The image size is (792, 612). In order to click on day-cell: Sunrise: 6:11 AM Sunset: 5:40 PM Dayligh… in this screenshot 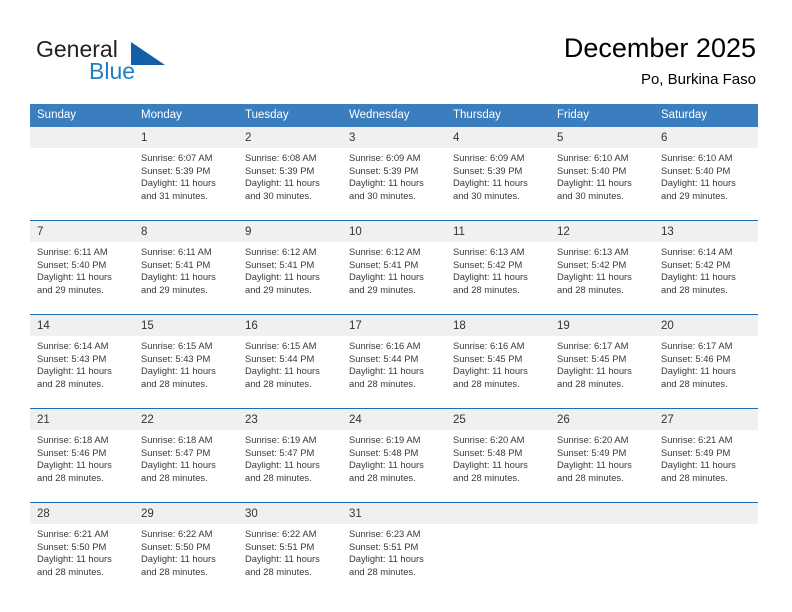, I will do `click(82, 278)`.